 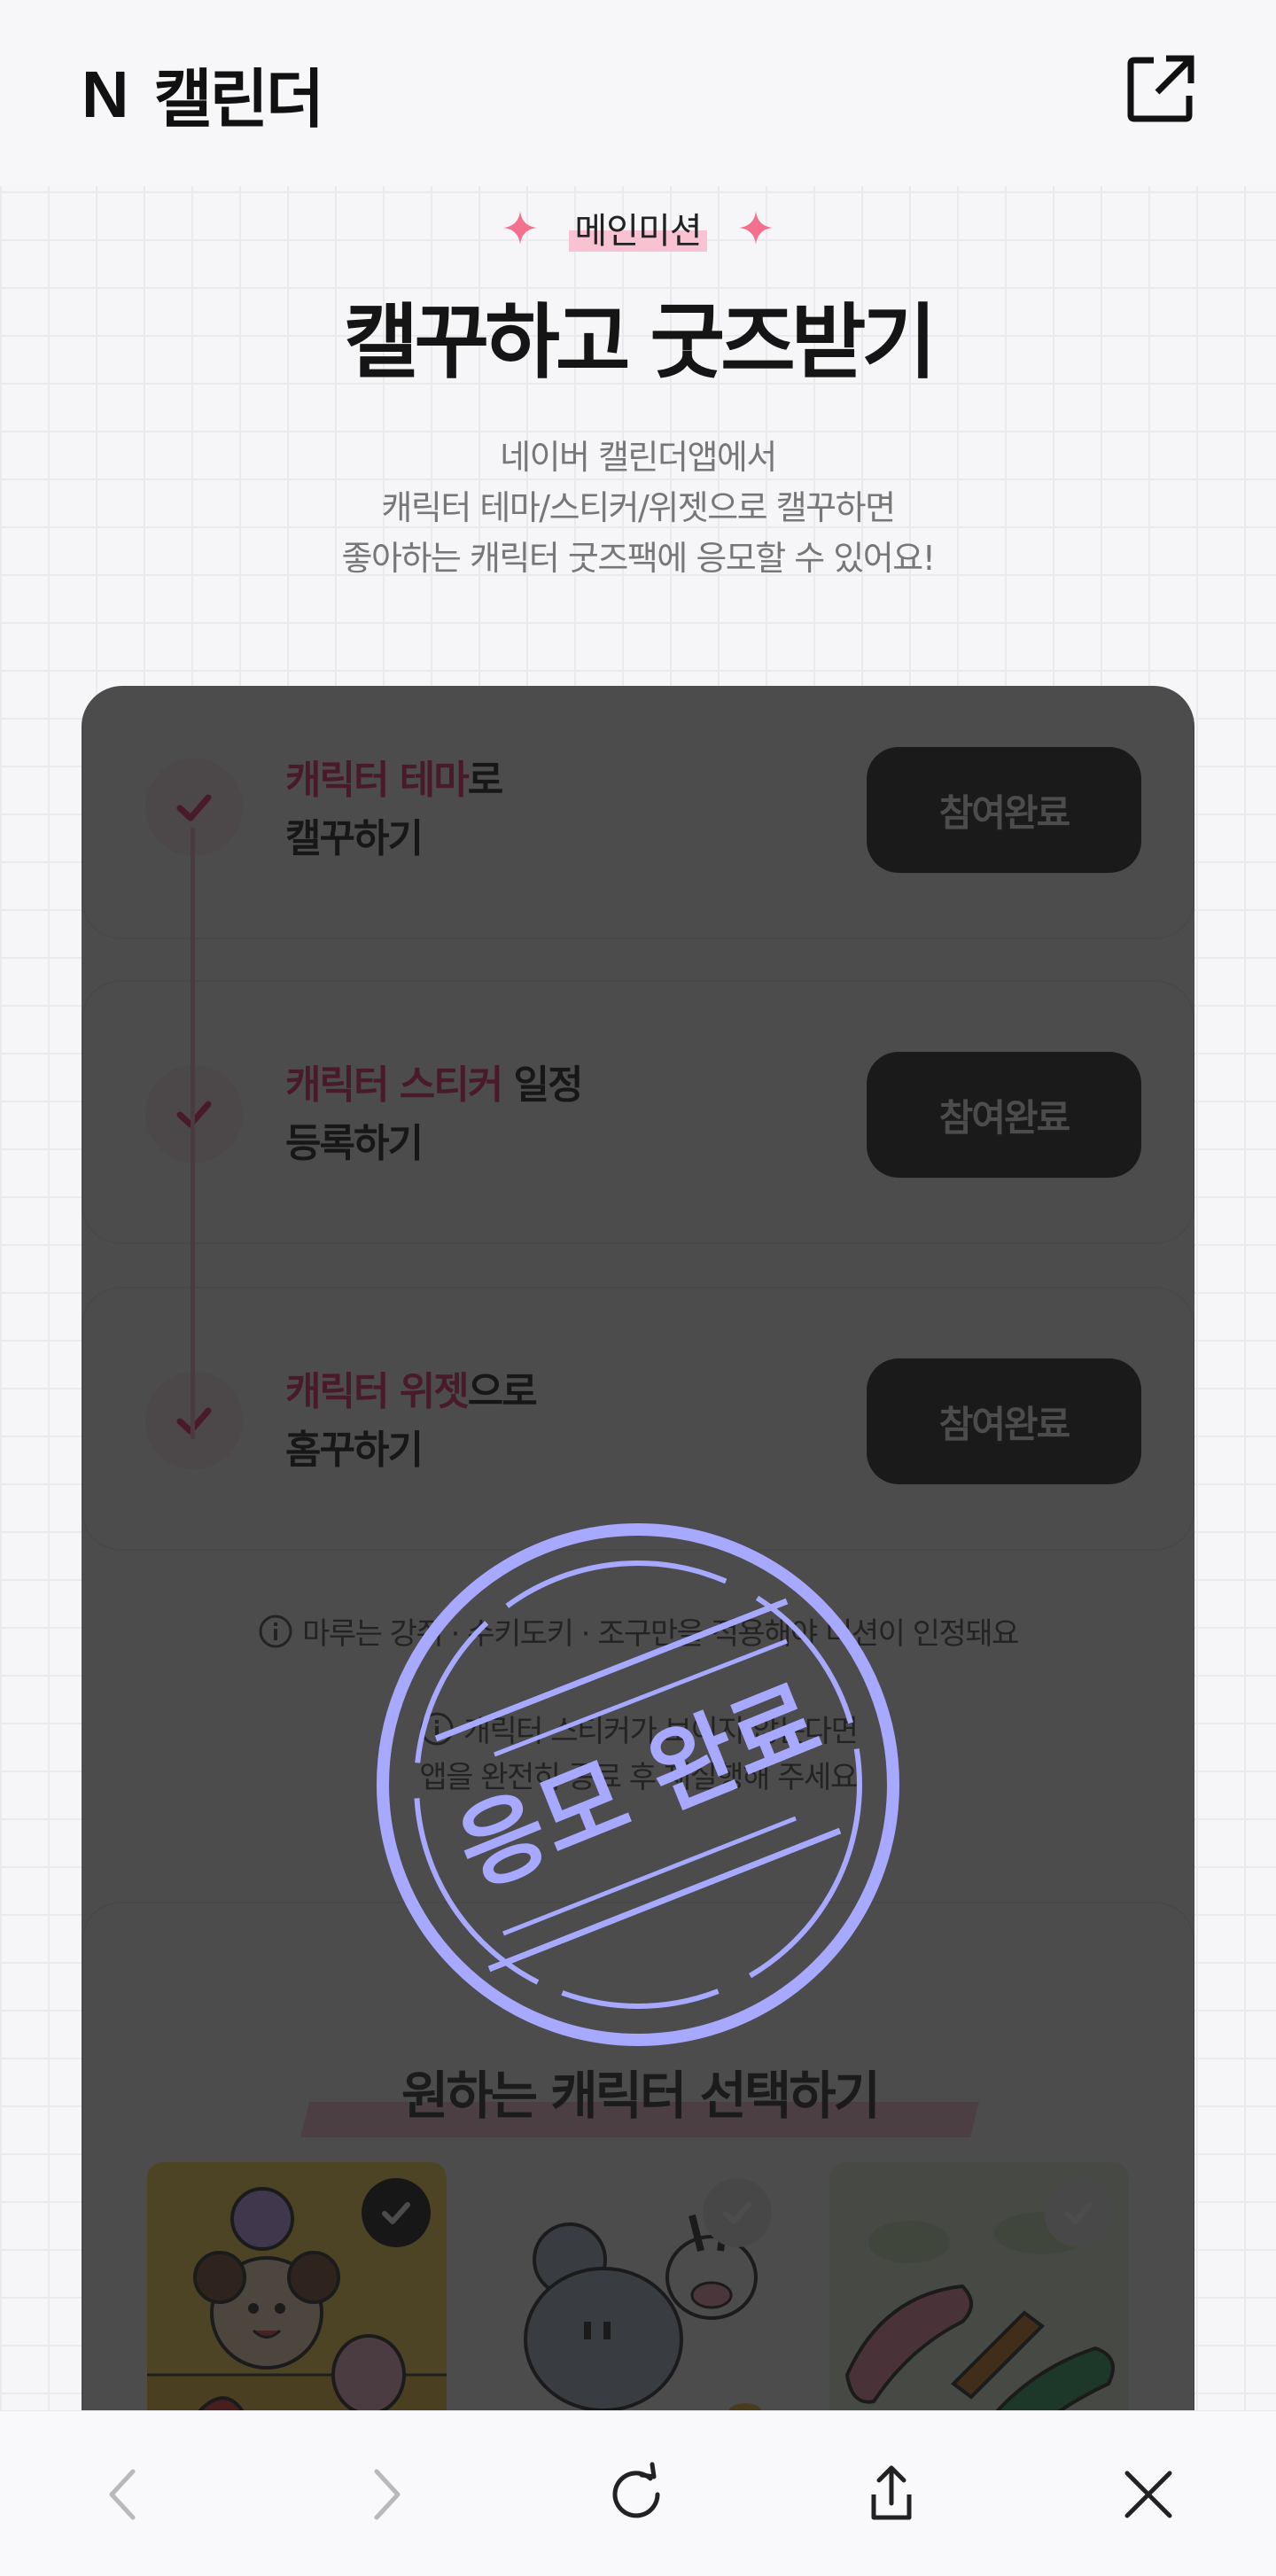 What do you see at coordinates (638, 93) in the screenshot?
I see `app-header: N 캘린더` at bounding box center [638, 93].